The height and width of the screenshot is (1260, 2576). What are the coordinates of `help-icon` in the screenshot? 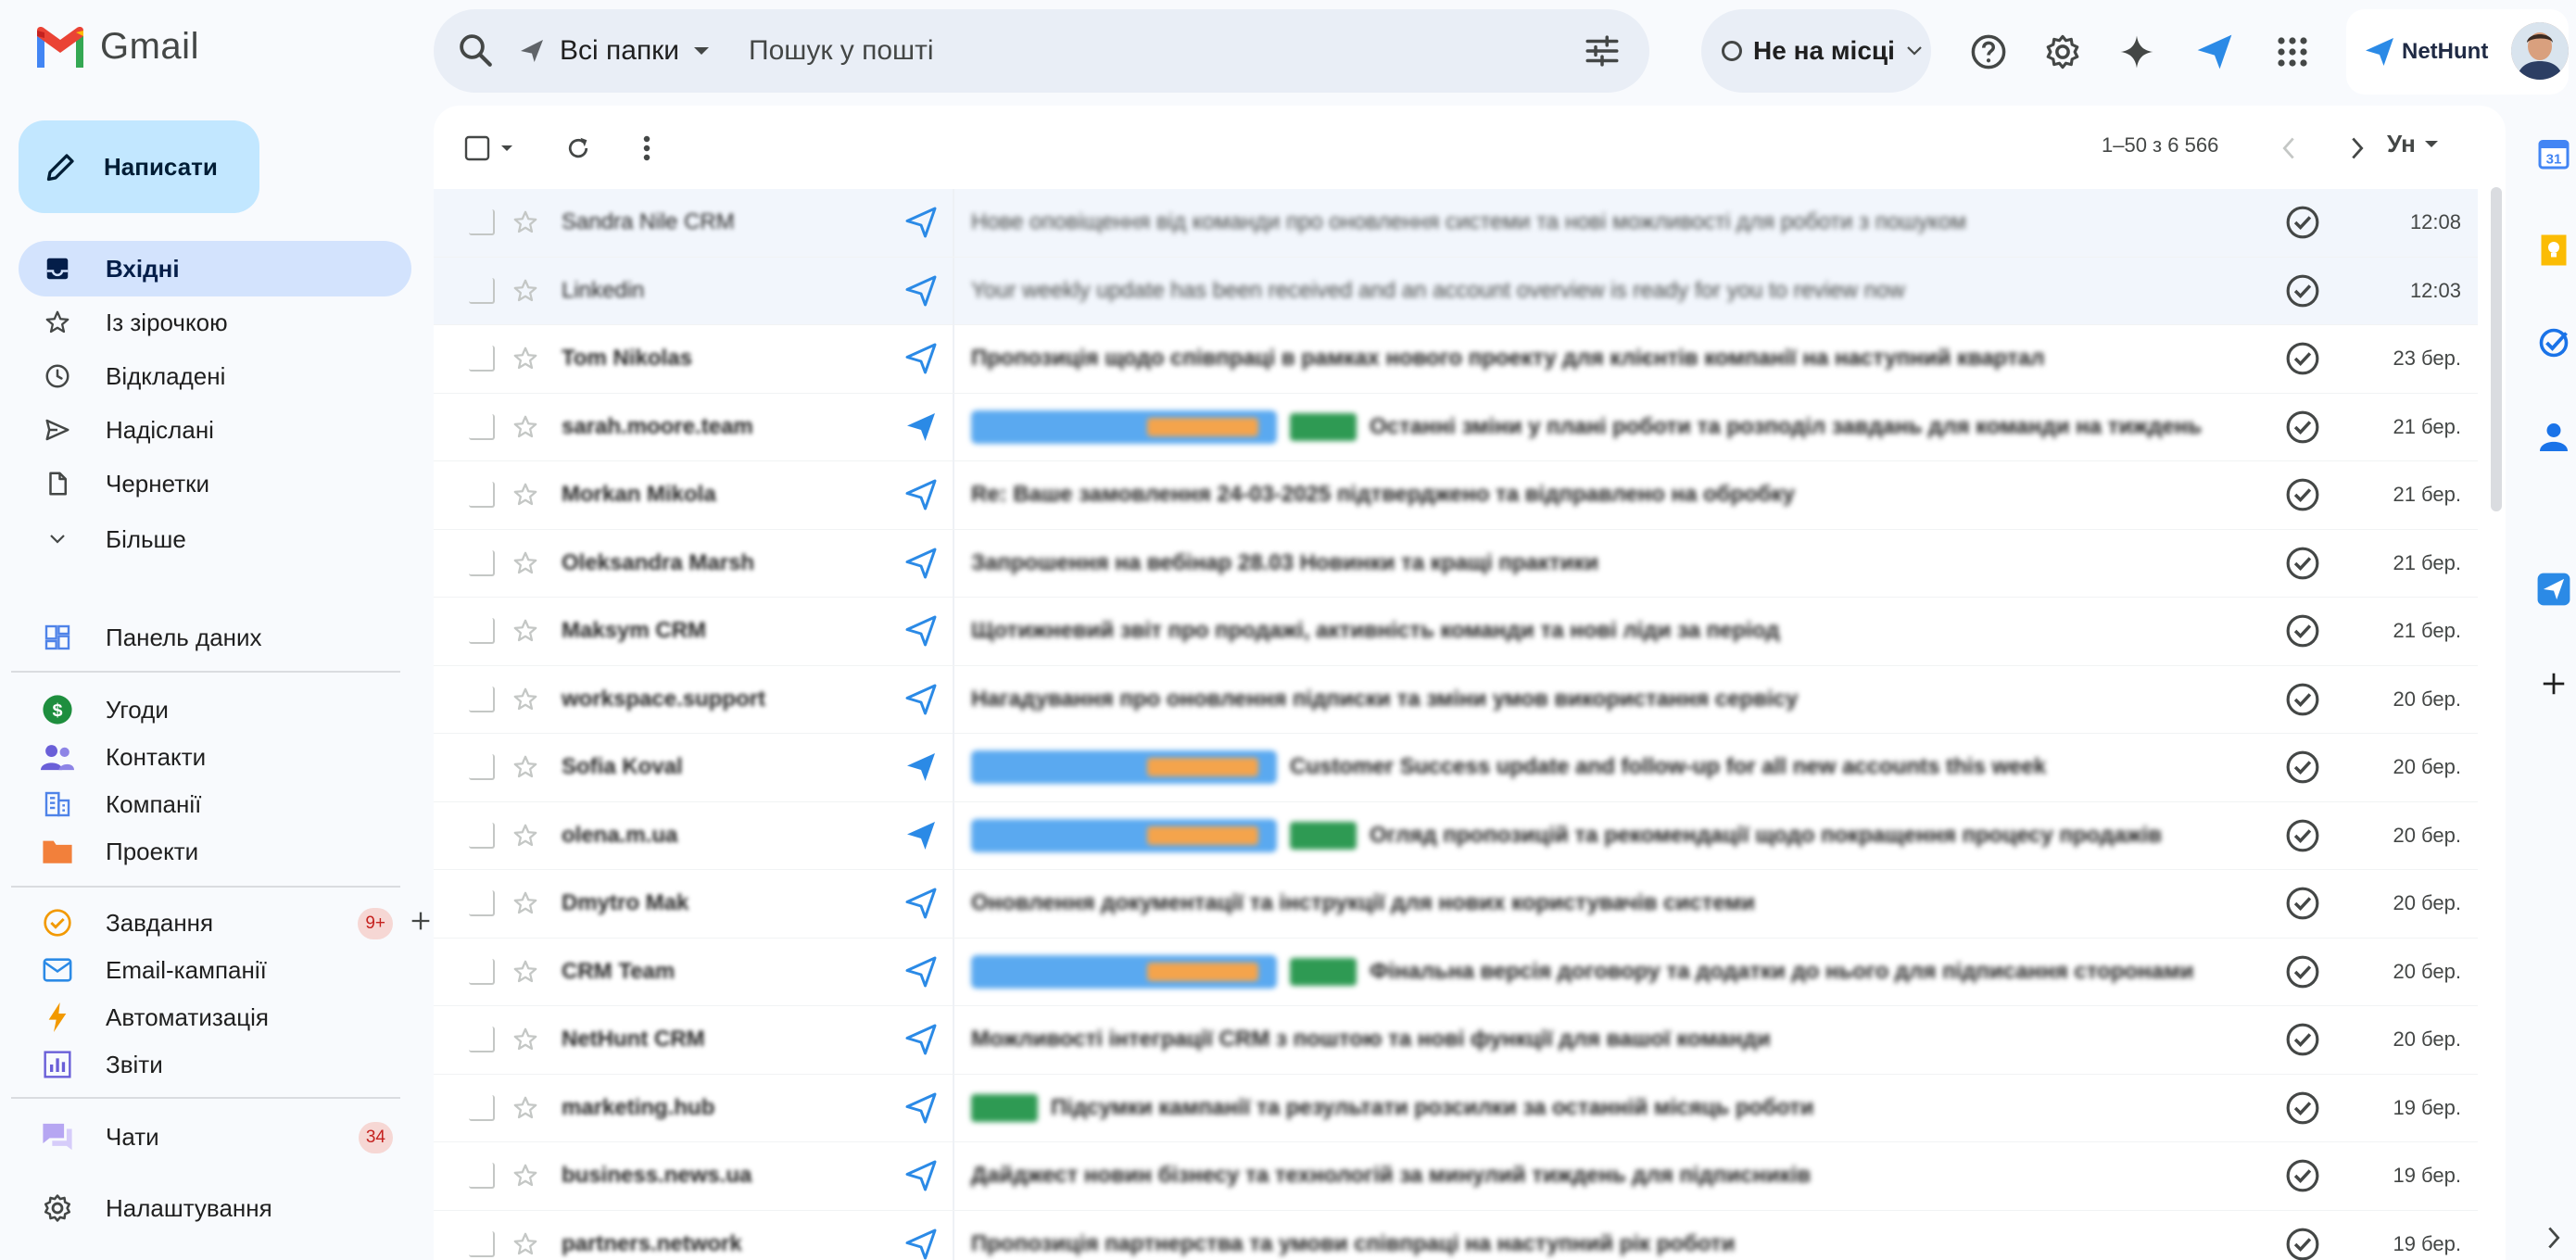 It's located at (1989, 52).